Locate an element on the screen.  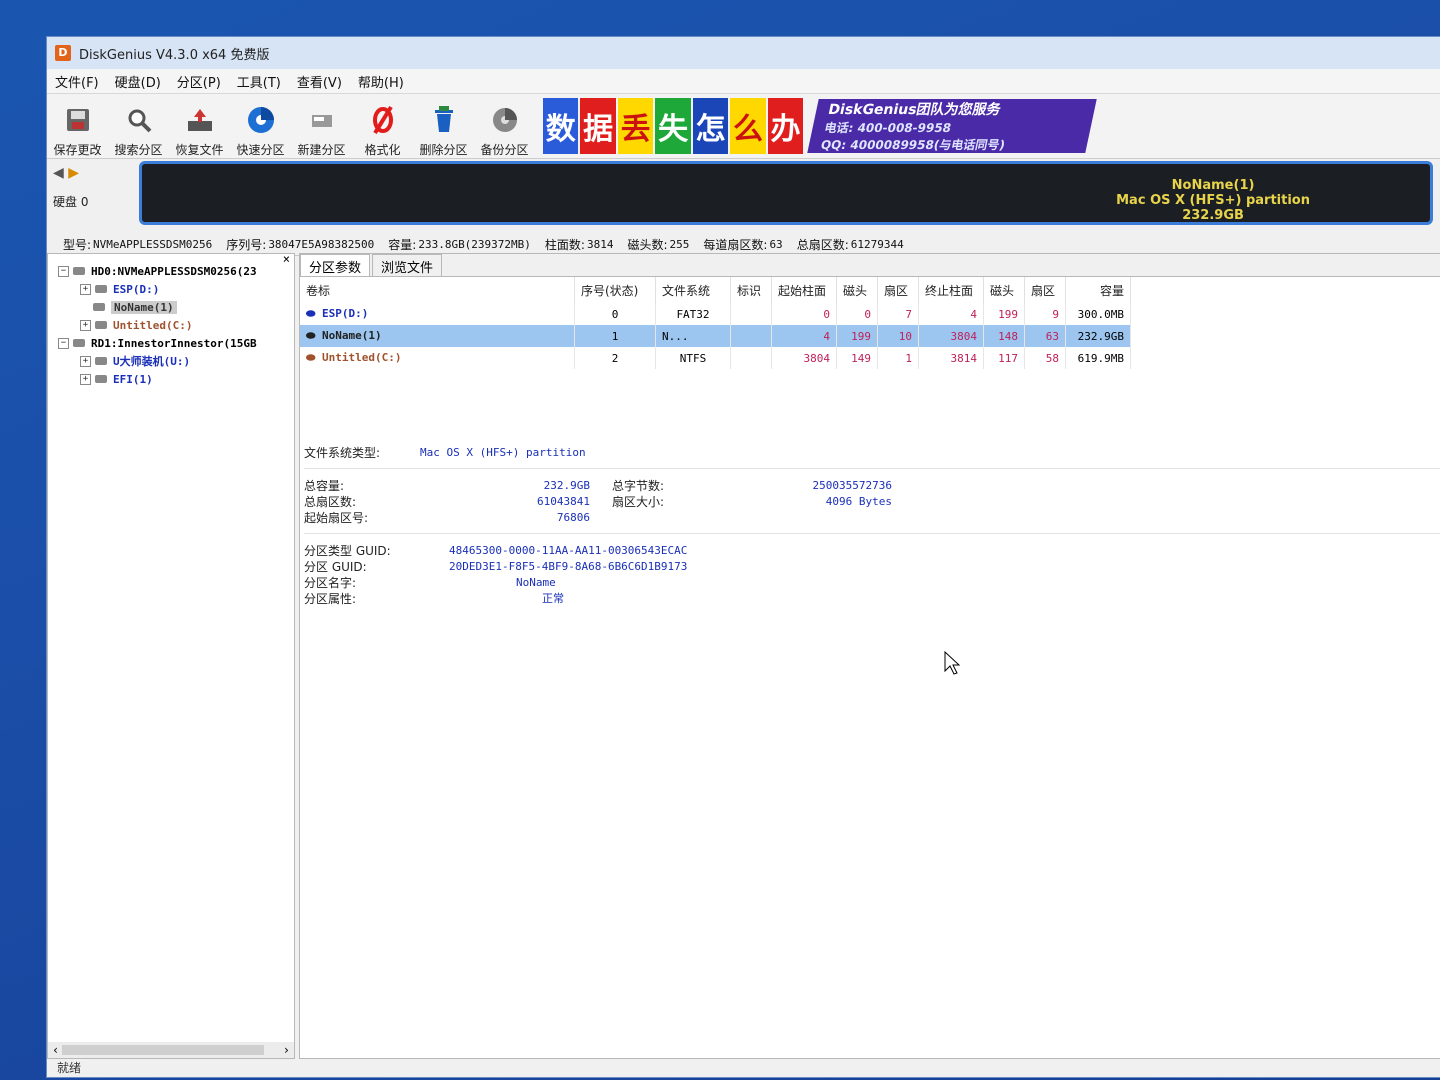
status-bar: 就绪 is located at coordinates (69, 1068).